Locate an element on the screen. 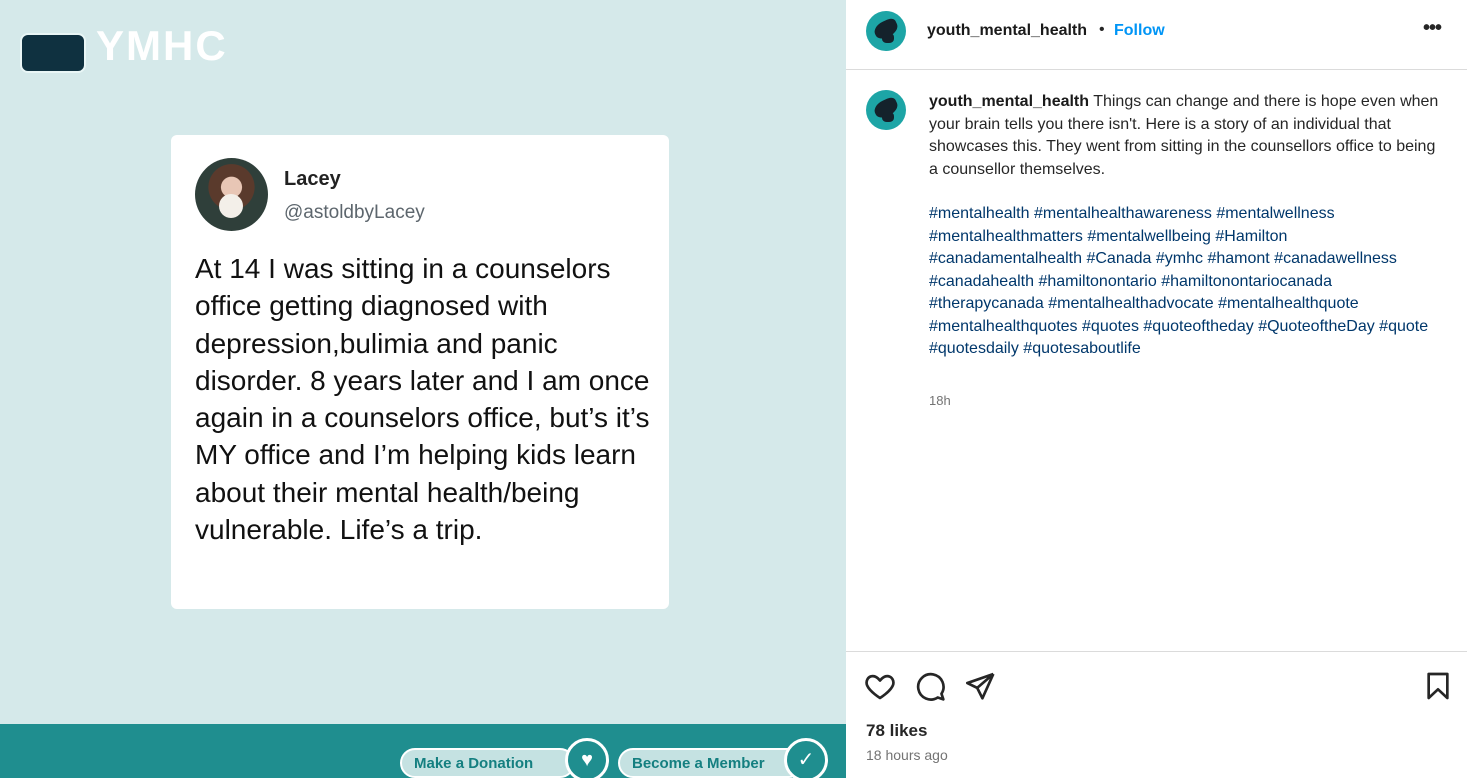 The height and width of the screenshot is (778, 1467). comment-icon is located at coordinates (930, 686).